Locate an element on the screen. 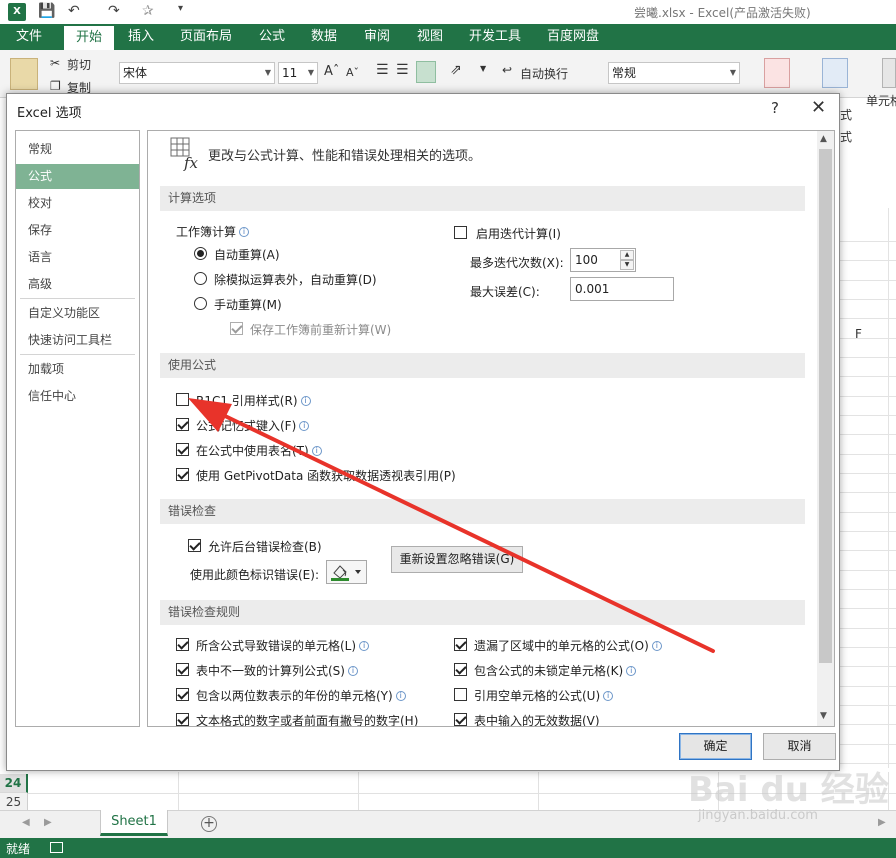 The width and height of the screenshot is (896, 858). tab-home: 开始 is located at coordinates (89, 38).